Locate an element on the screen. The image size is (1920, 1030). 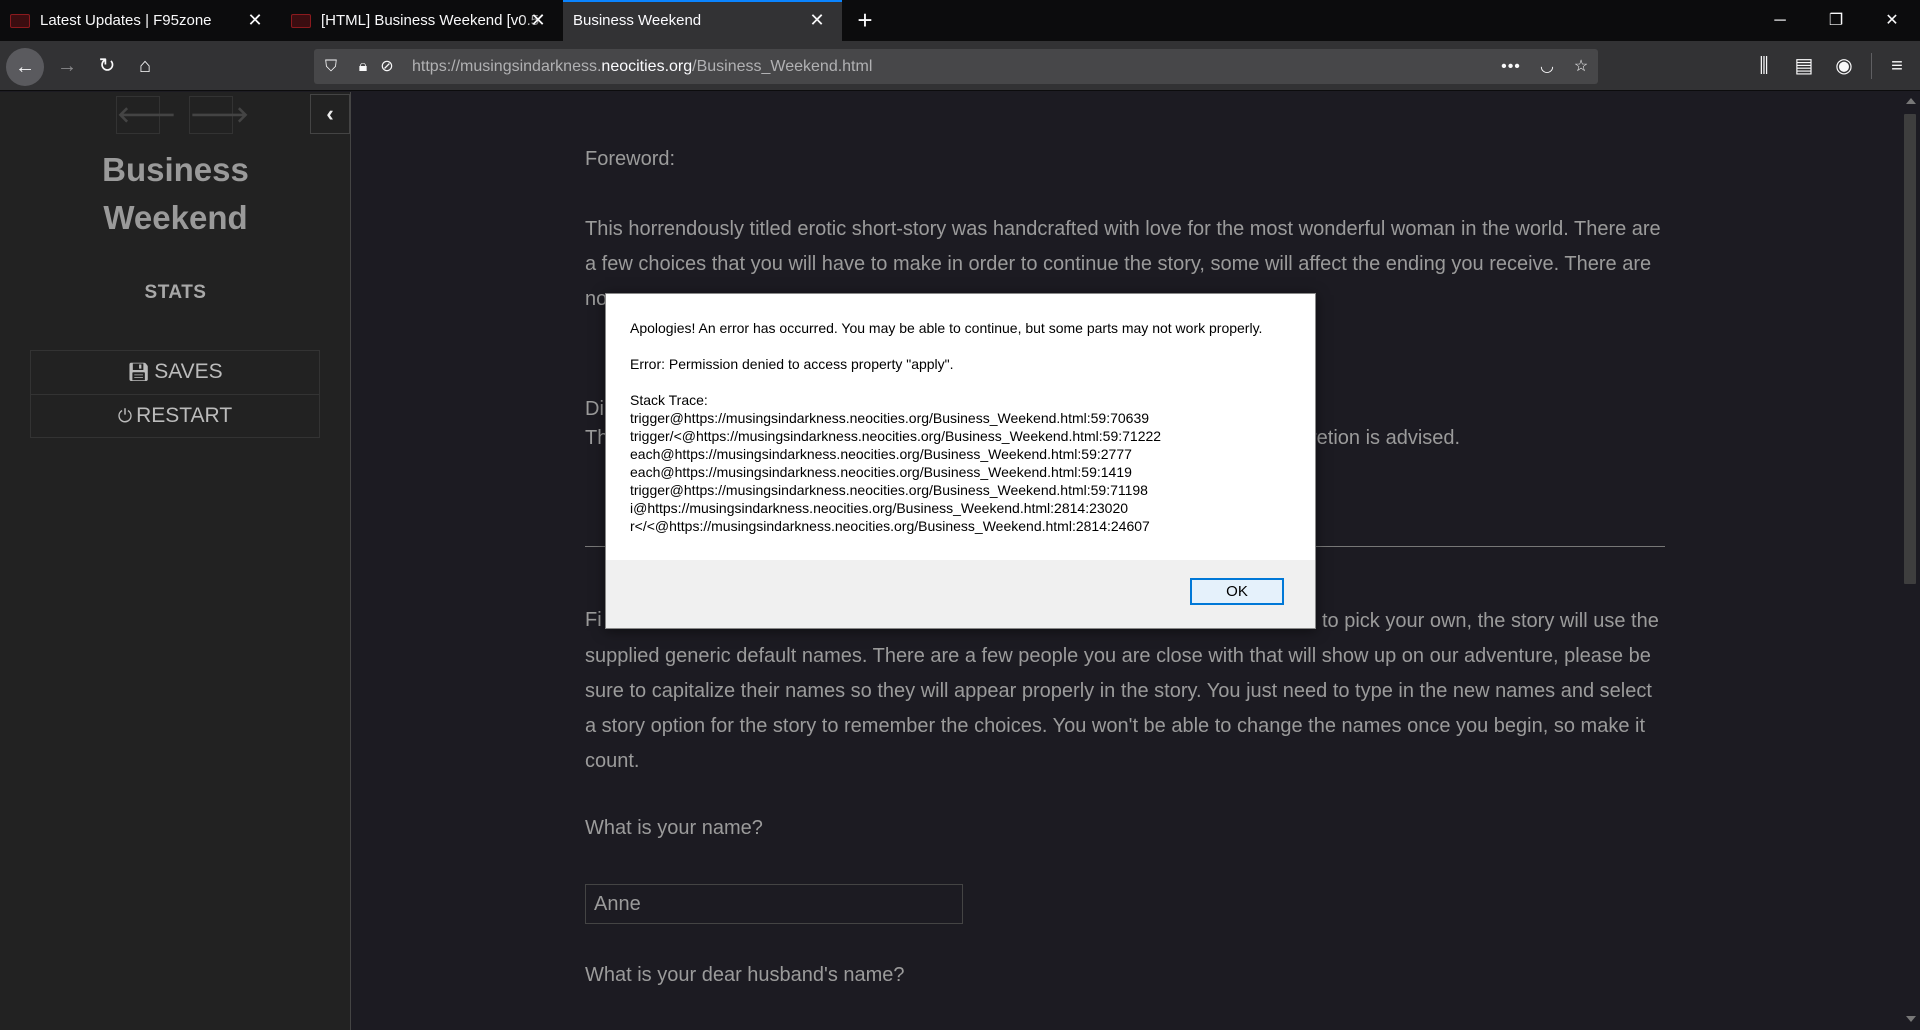
history-forward-button: 🡒 is located at coordinates (219, 115).